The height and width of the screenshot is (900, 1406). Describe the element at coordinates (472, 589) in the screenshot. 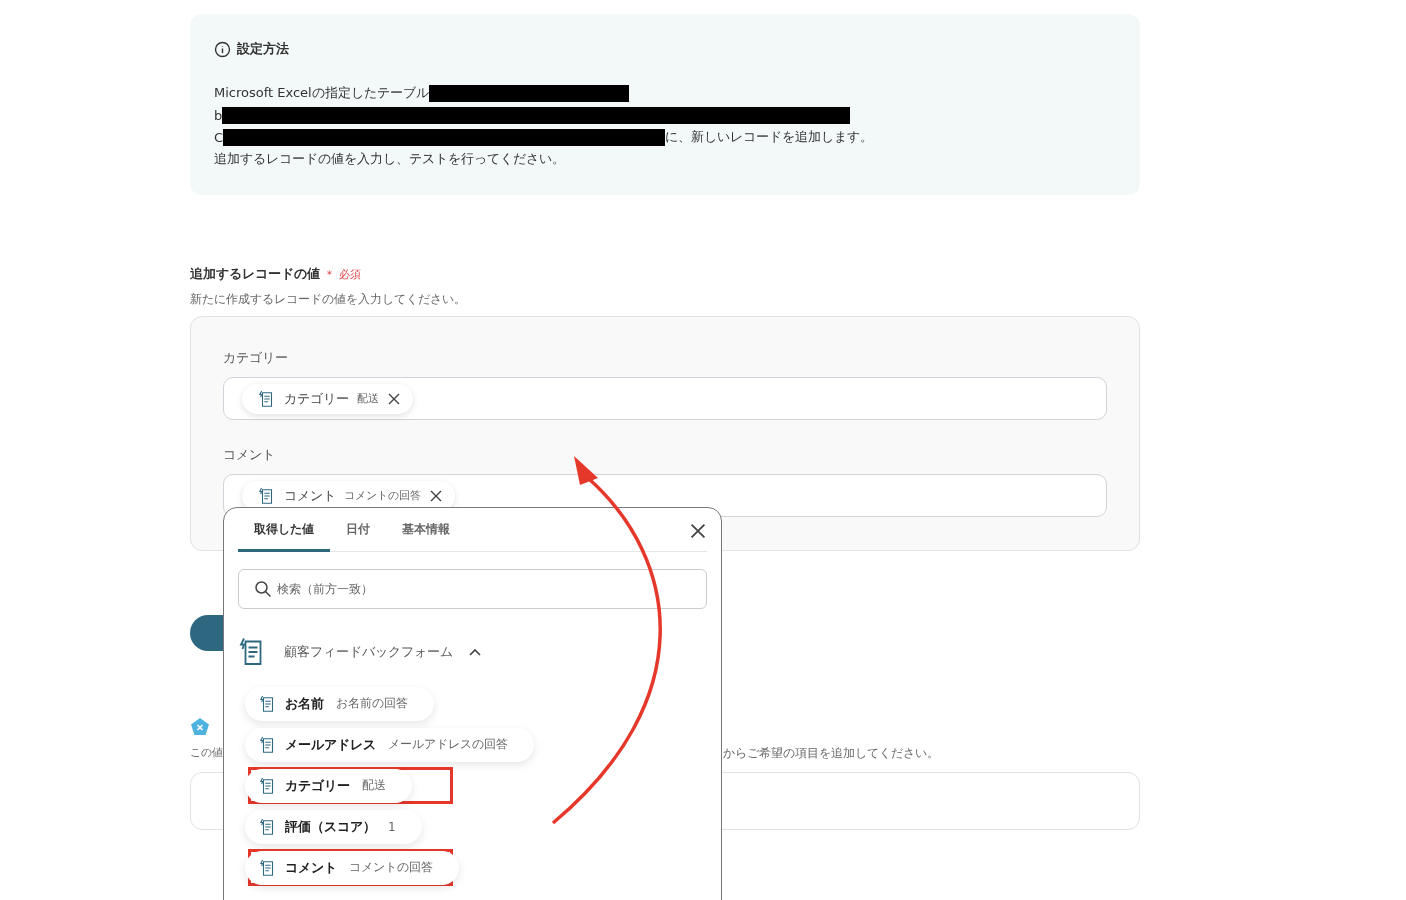

I see `search-field: 検索（前方一致）` at that location.